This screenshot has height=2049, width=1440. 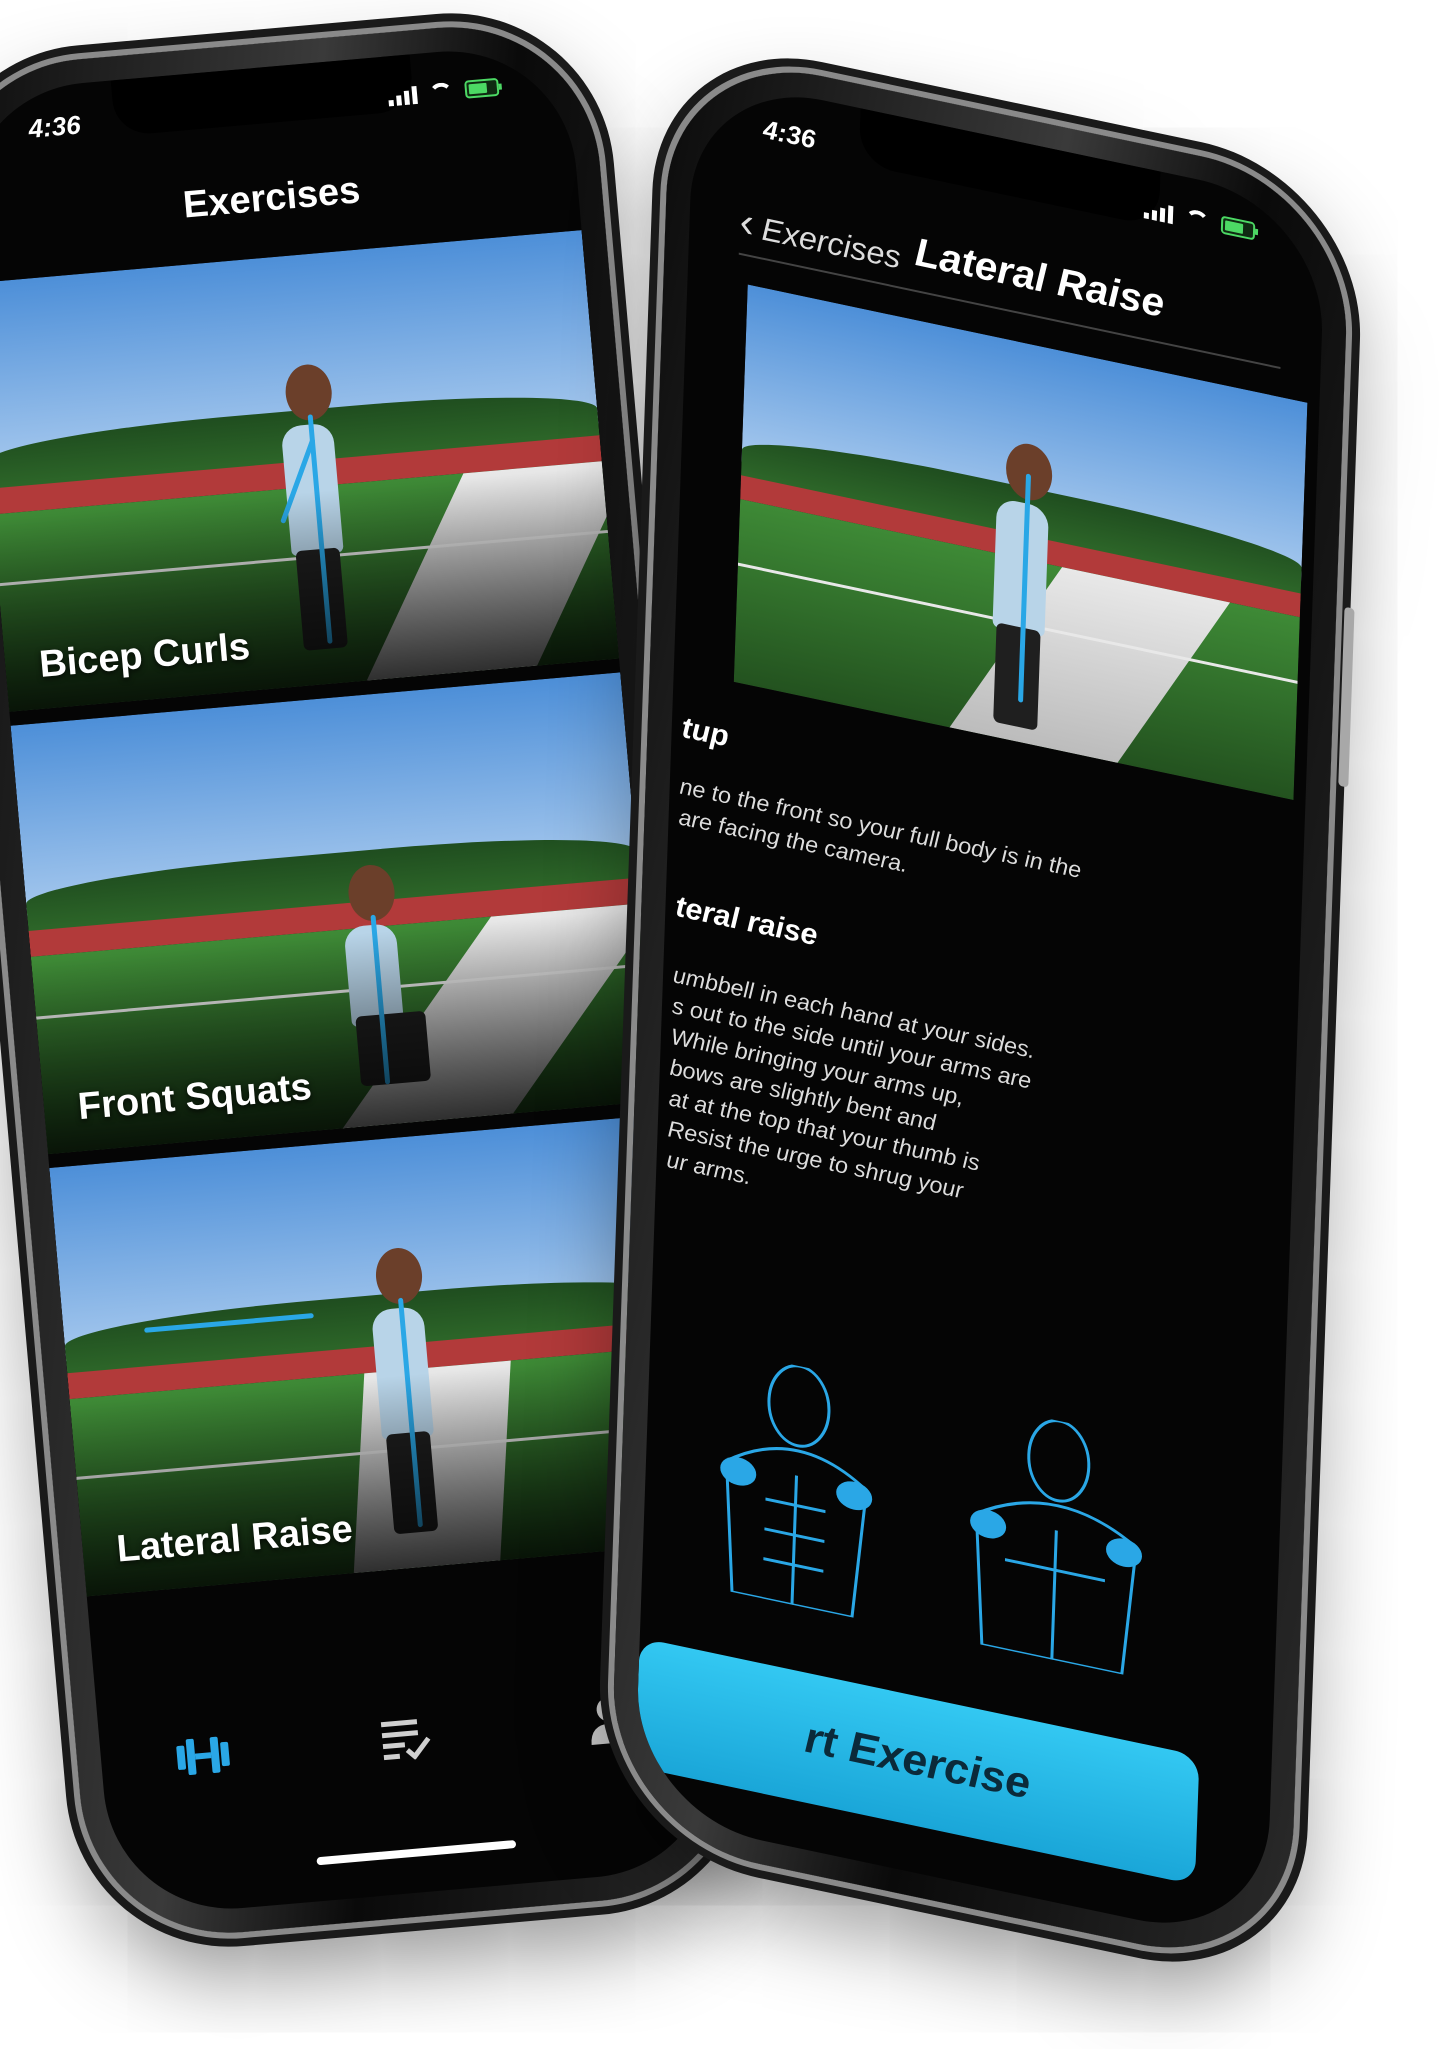 I want to click on back-label: Exercises, so click(x=831, y=243).